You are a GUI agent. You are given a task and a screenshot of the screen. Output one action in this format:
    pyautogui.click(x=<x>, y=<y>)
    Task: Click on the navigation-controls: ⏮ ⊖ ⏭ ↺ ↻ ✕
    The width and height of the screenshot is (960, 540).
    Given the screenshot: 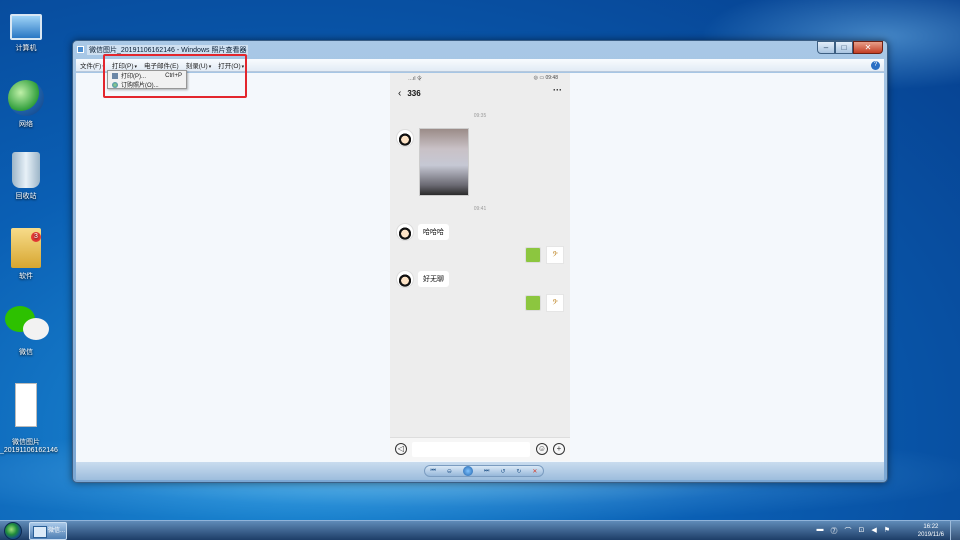 What is the action you would take?
    pyautogui.click(x=484, y=471)
    